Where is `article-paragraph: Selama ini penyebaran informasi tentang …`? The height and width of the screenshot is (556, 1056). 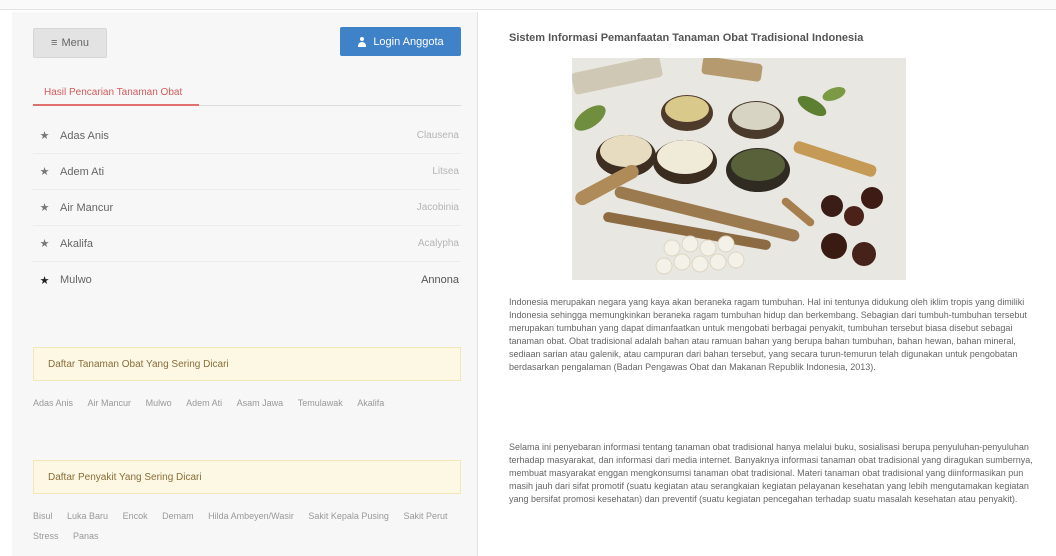
article-paragraph: Selama ini penyebaran informasi tentang … is located at coordinates (771, 473).